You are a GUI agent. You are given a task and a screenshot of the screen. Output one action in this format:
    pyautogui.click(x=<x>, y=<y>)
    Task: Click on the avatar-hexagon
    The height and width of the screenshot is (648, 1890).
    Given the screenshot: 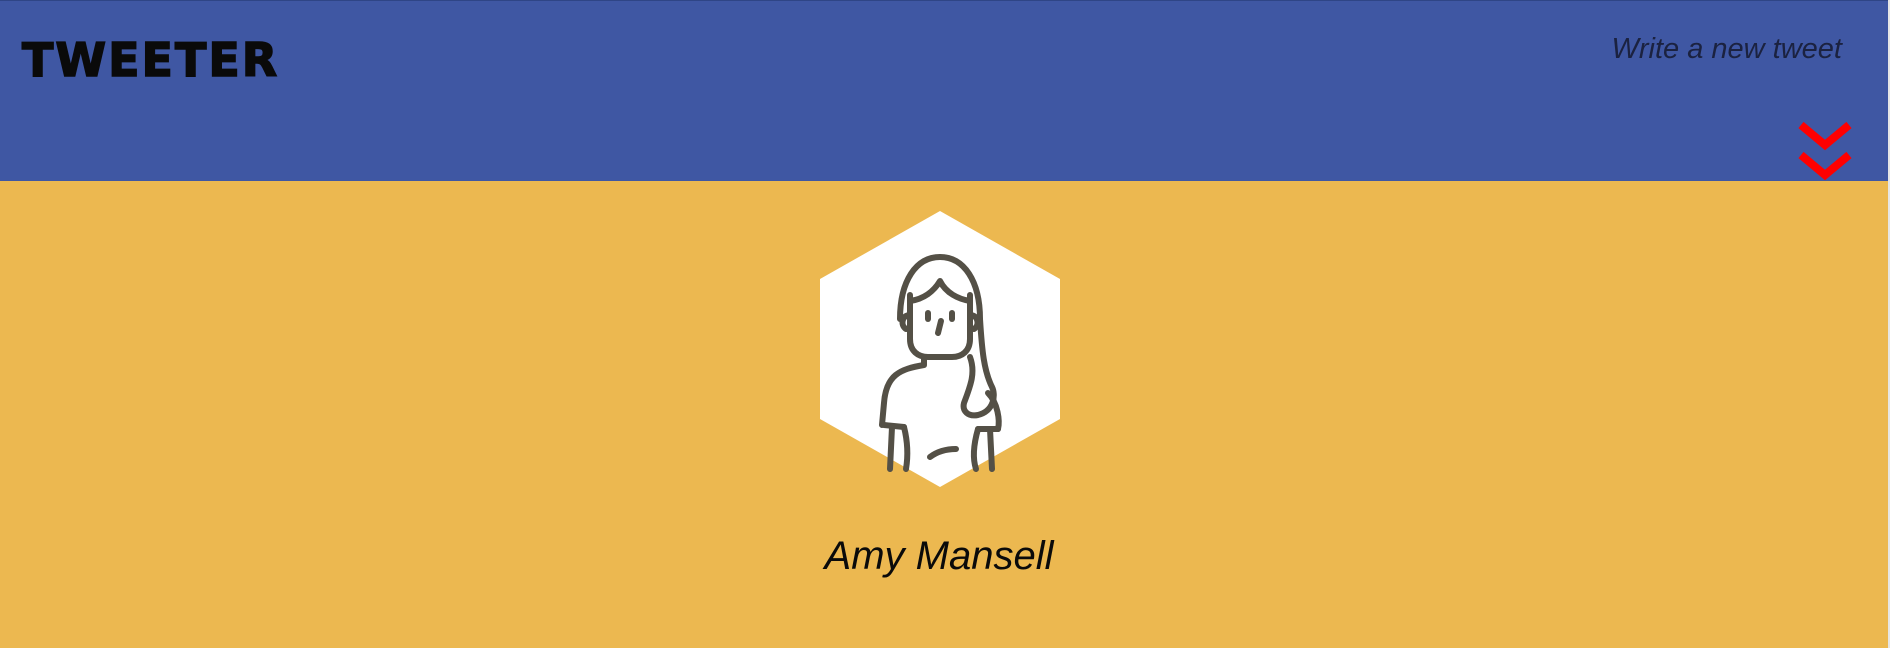 What is the action you would take?
    pyautogui.click(x=940, y=349)
    